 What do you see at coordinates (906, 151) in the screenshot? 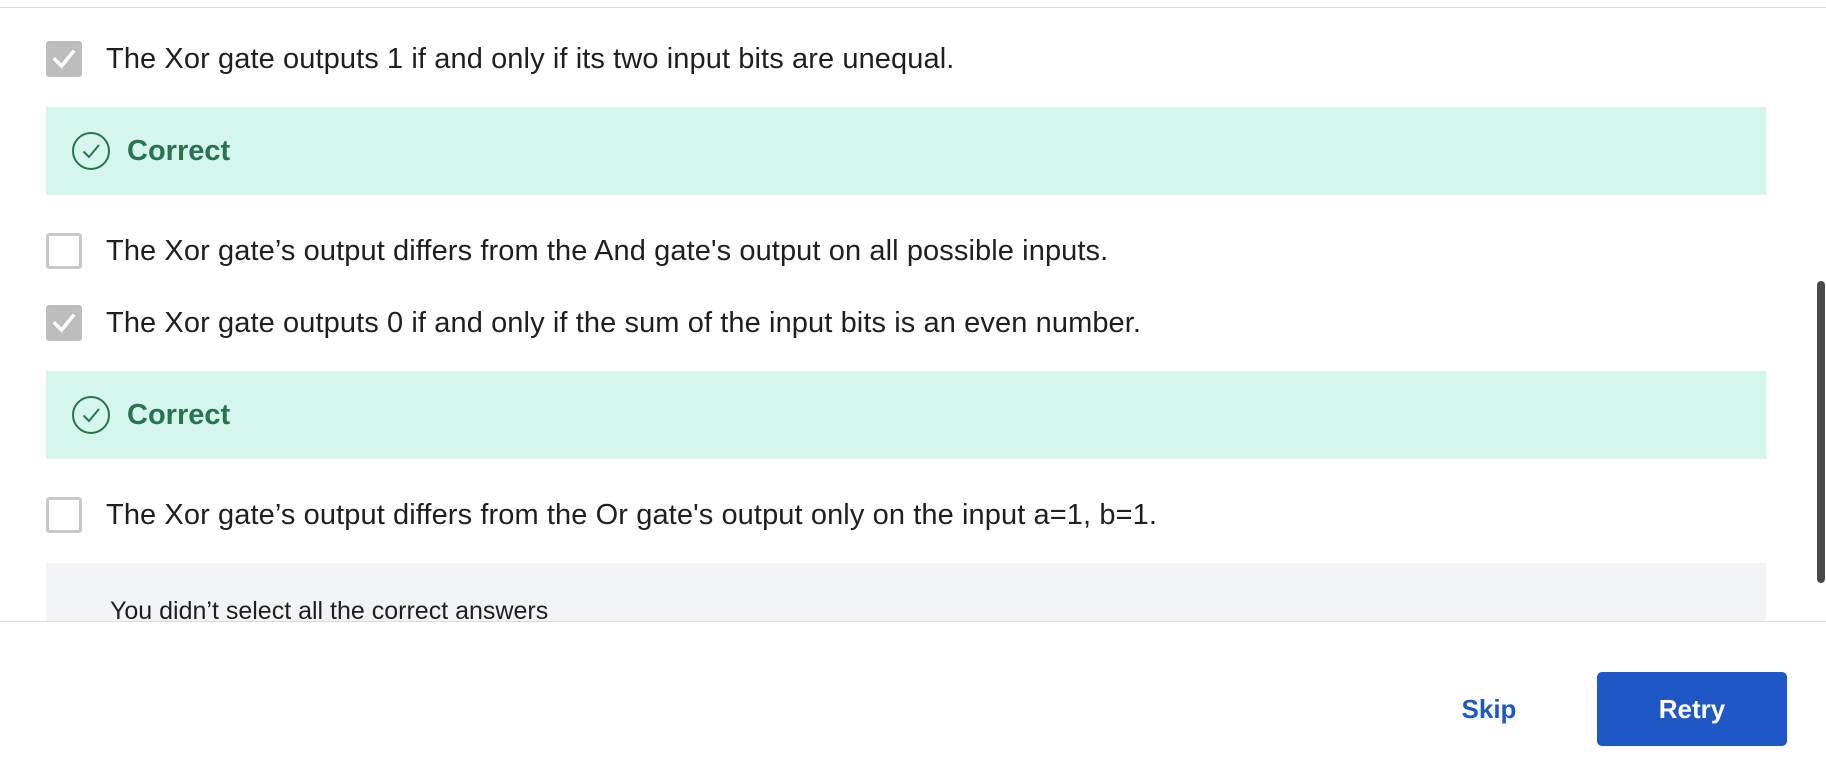
I see `correct-feedback-1: Correct` at bounding box center [906, 151].